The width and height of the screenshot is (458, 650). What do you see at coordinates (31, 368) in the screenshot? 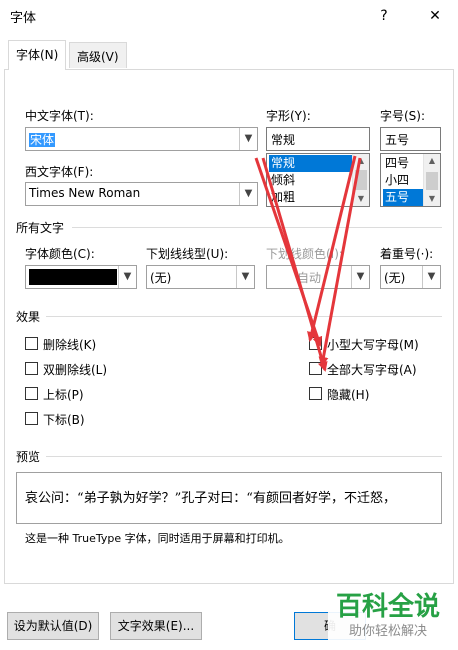
I see `double-strikethrough-checkbox` at bounding box center [31, 368].